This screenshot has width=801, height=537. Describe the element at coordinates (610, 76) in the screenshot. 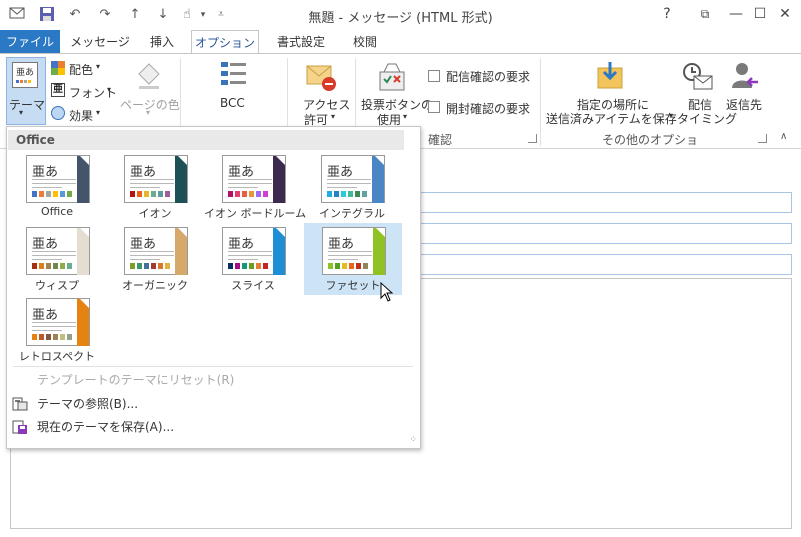

I see `save-sent-icon` at that location.